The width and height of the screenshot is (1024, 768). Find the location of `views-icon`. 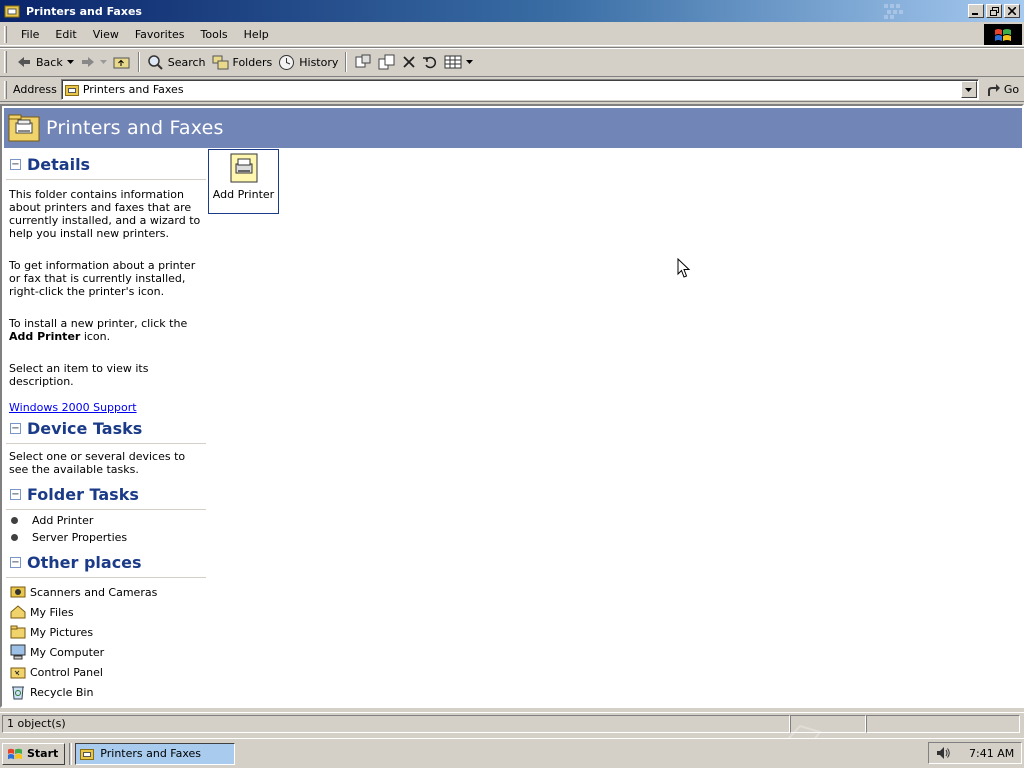

views-icon is located at coordinates (453, 62).